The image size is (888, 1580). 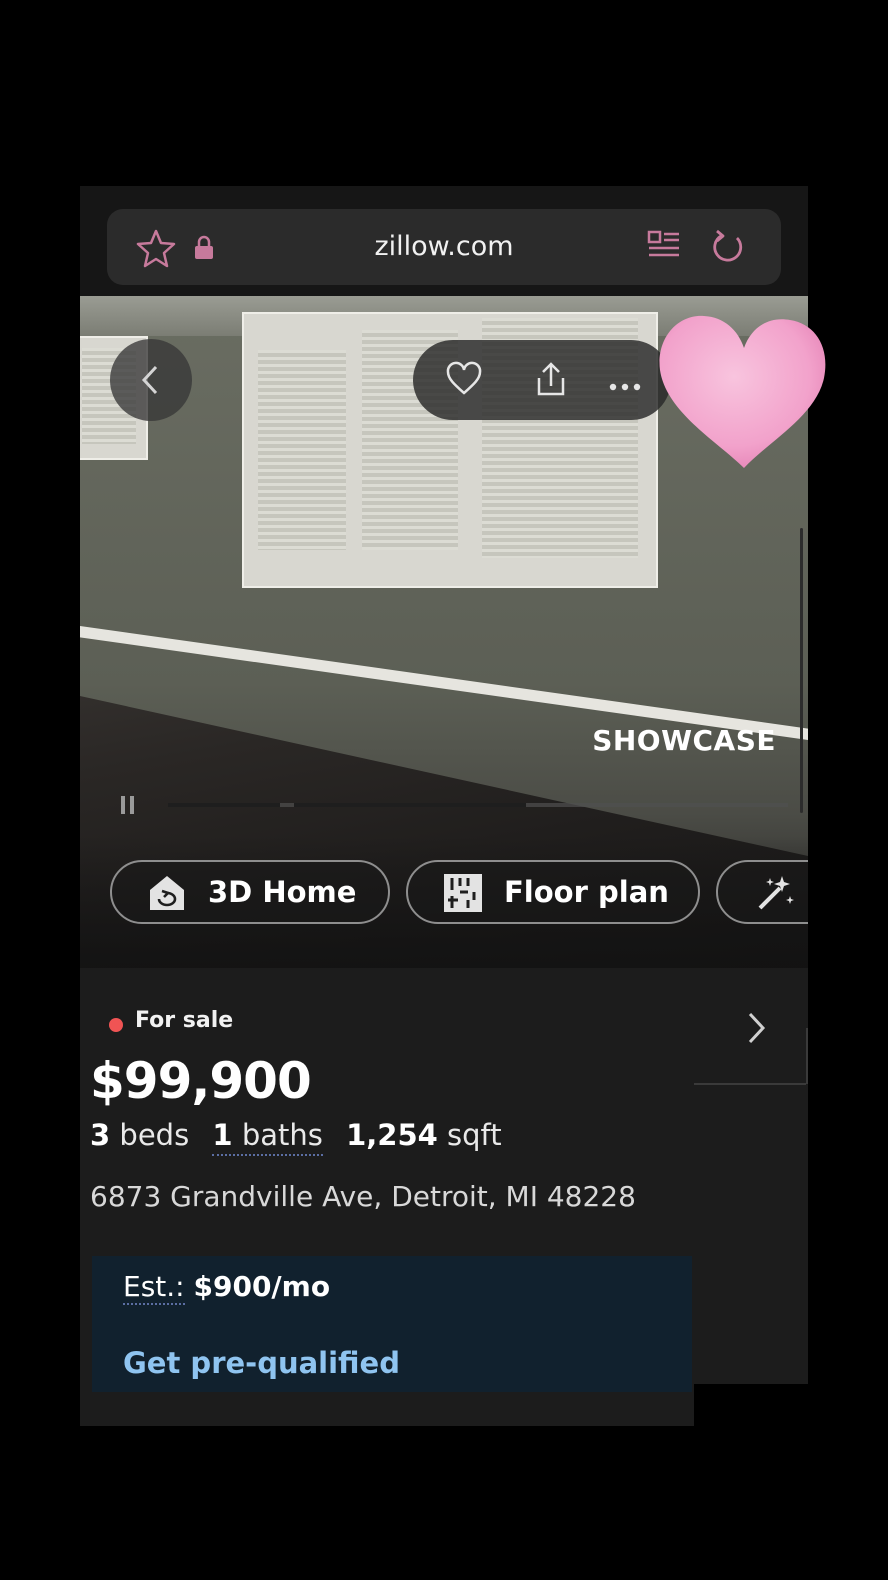 I want to click on reload-icon, so click(x=727, y=249).